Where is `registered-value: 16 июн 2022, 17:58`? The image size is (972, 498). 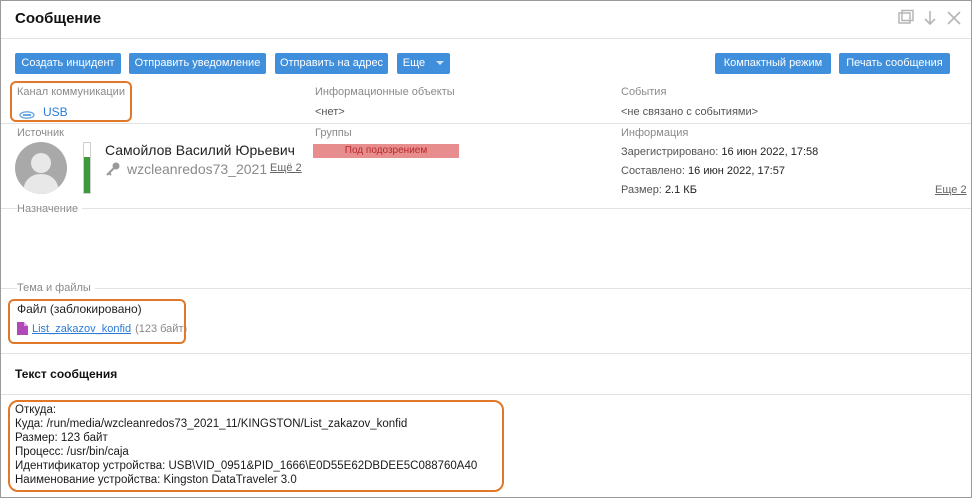 registered-value: 16 июн 2022, 17:58 is located at coordinates (770, 152).